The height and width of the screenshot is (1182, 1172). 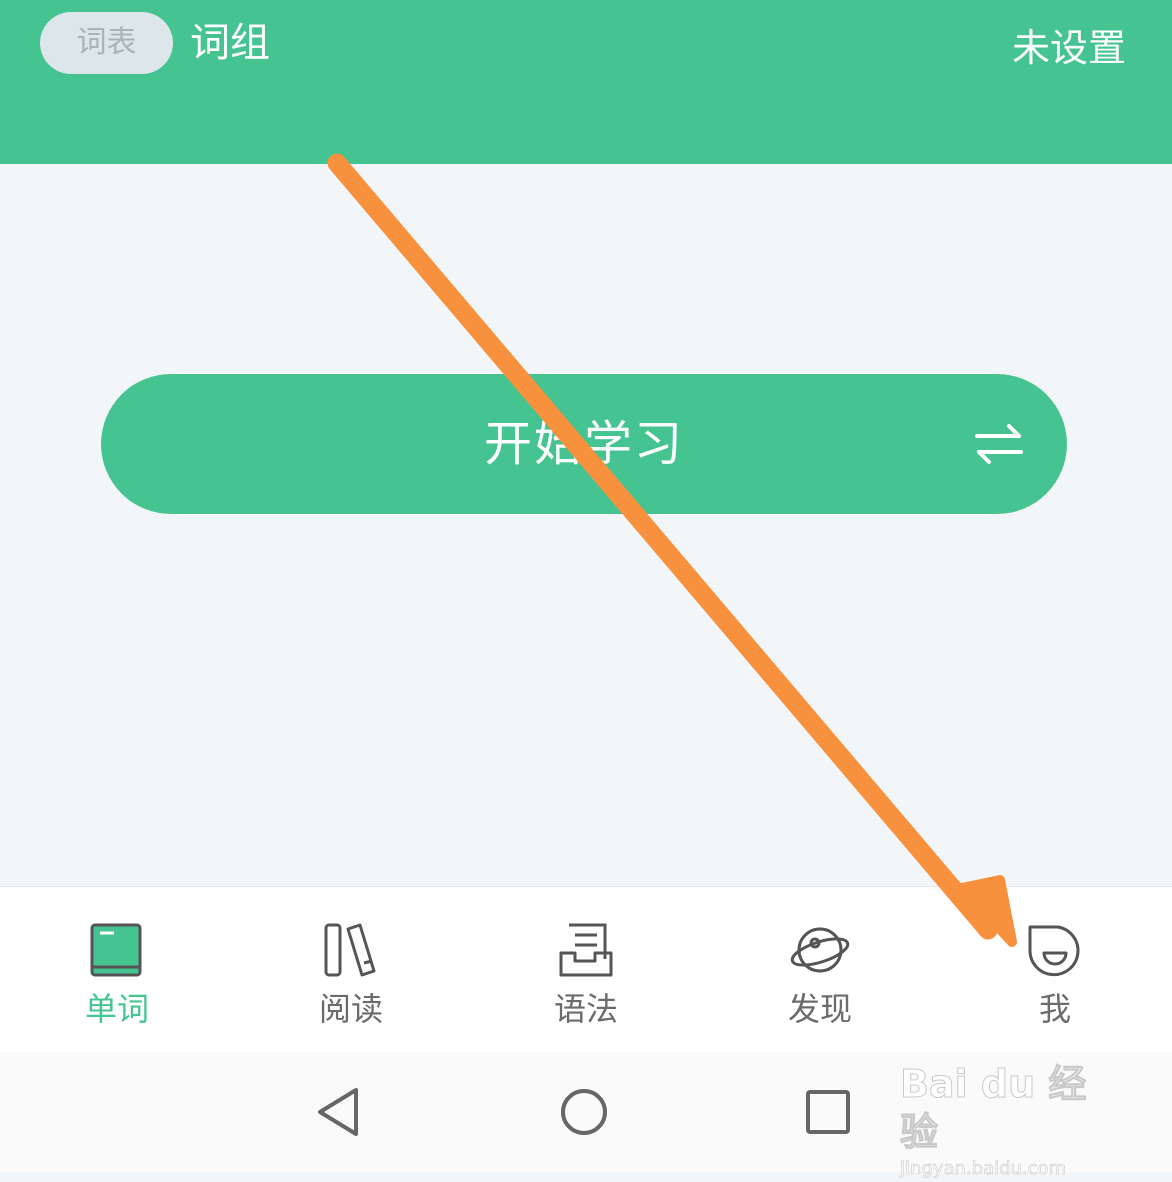 What do you see at coordinates (350, 950) in the screenshot?
I see `books-icon` at bounding box center [350, 950].